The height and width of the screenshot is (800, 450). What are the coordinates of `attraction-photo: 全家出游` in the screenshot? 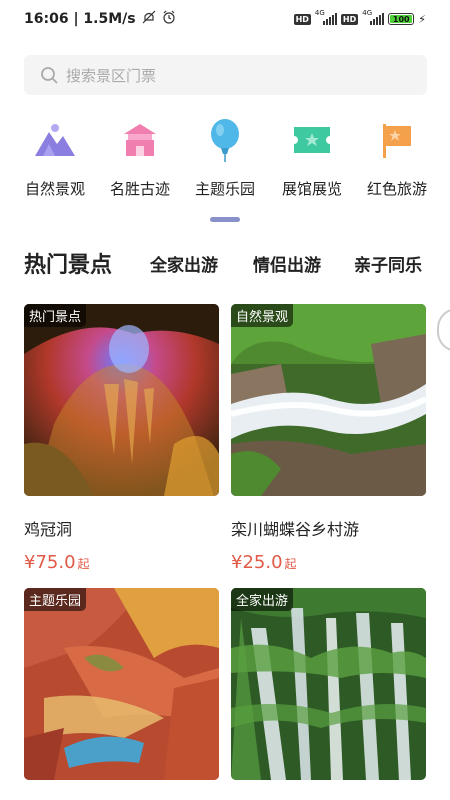 It's located at (328, 684).